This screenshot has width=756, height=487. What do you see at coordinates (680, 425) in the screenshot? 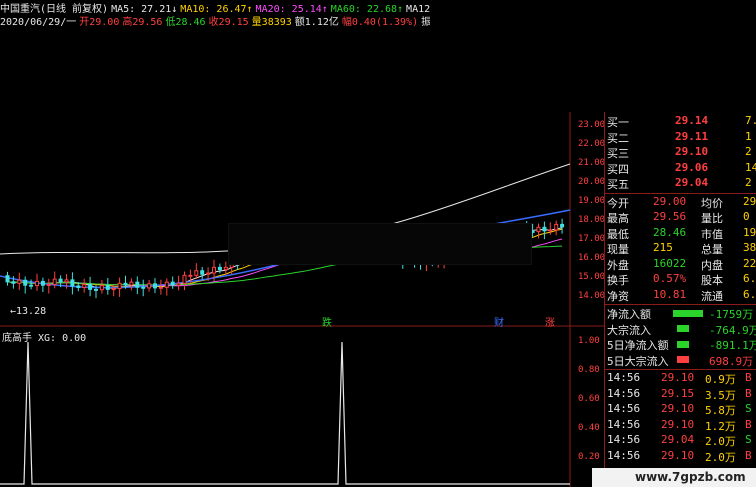
I see `tick-row: 14:56 29.10 1.2万 B` at bounding box center [680, 425].